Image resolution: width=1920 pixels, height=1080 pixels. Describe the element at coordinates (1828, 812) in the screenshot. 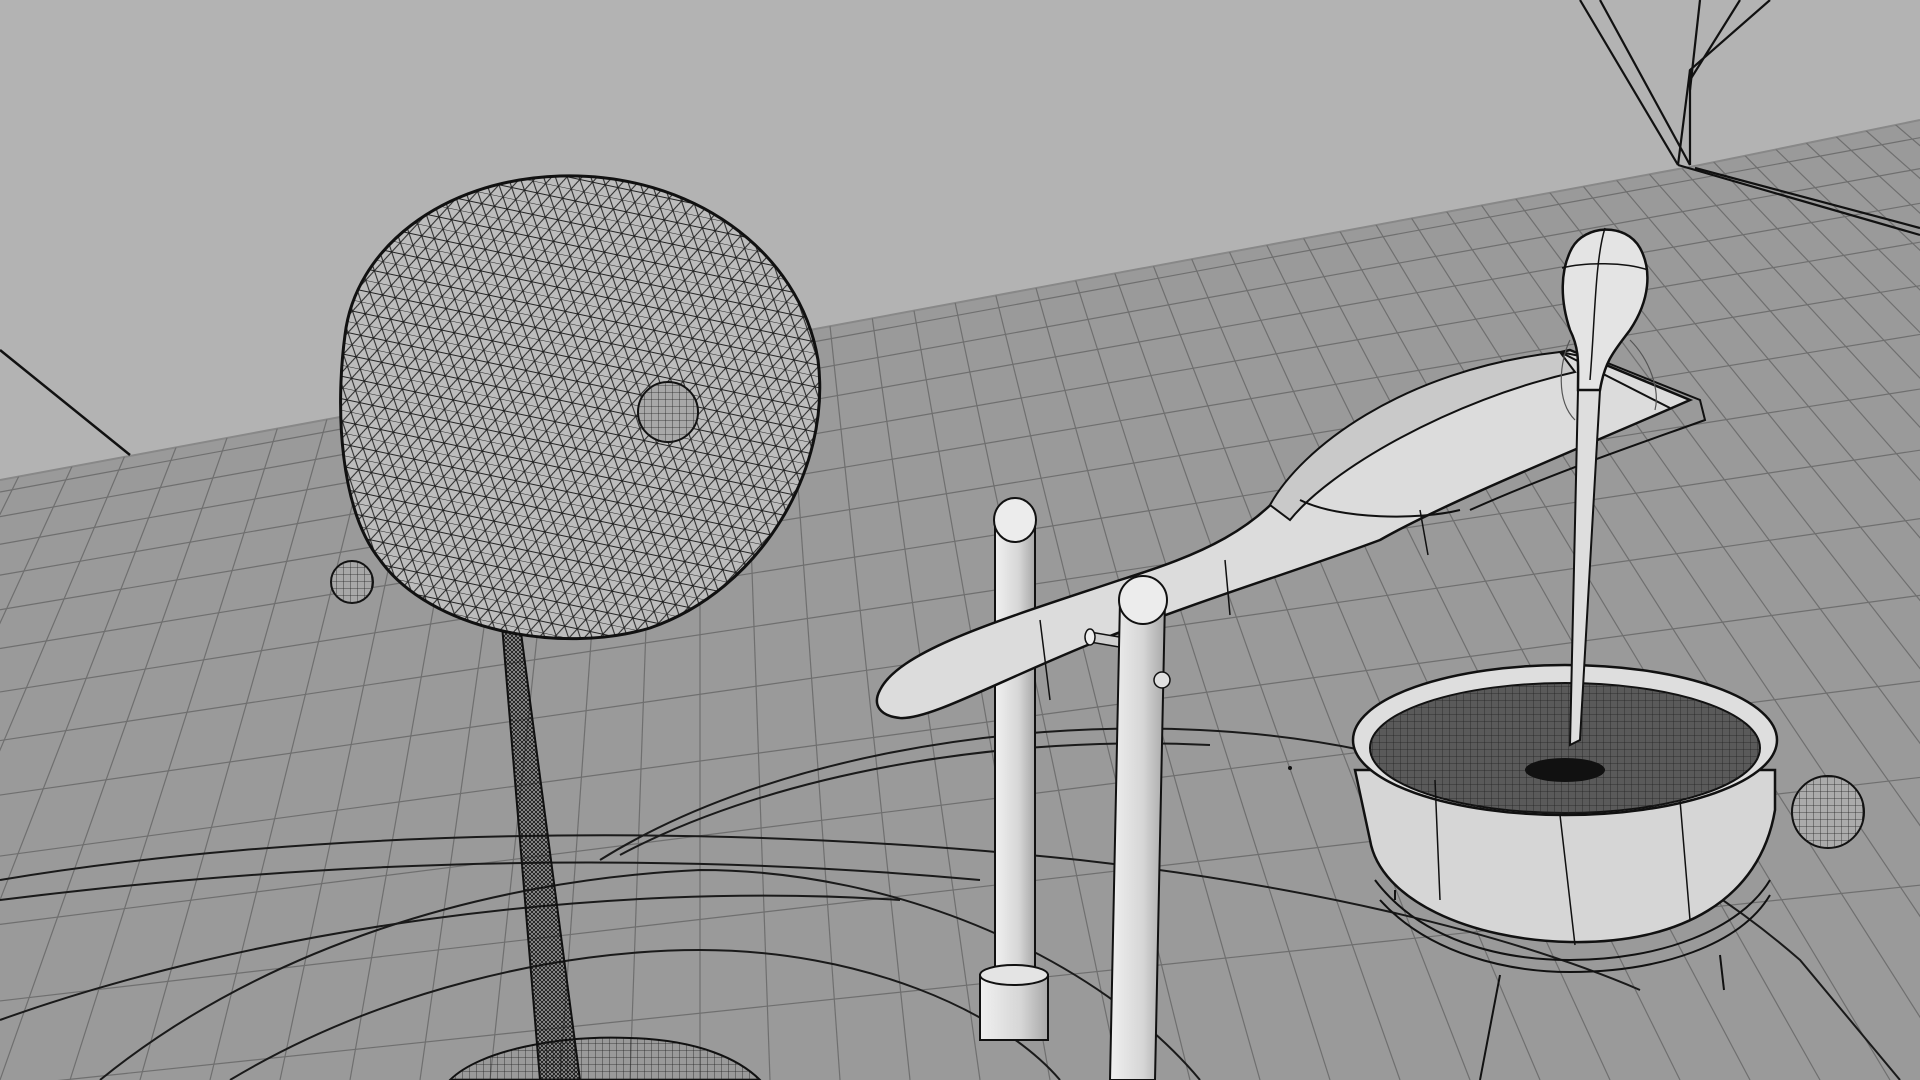

I see `tiny-sphere-right` at that location.